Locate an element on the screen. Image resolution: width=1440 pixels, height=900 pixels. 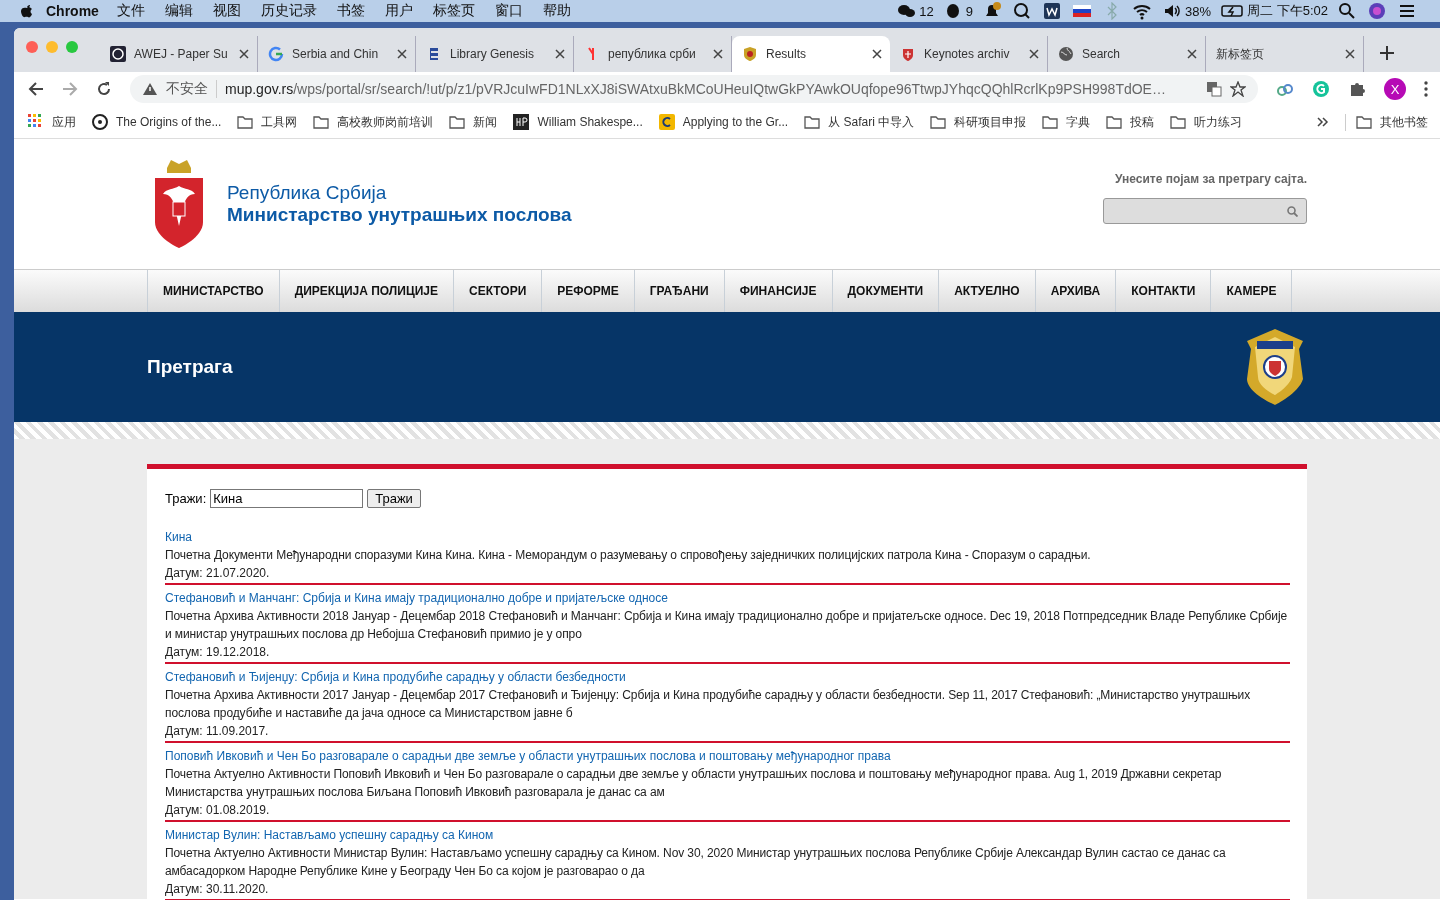
app-menu: Chrome is located at coordinates (72, 11).